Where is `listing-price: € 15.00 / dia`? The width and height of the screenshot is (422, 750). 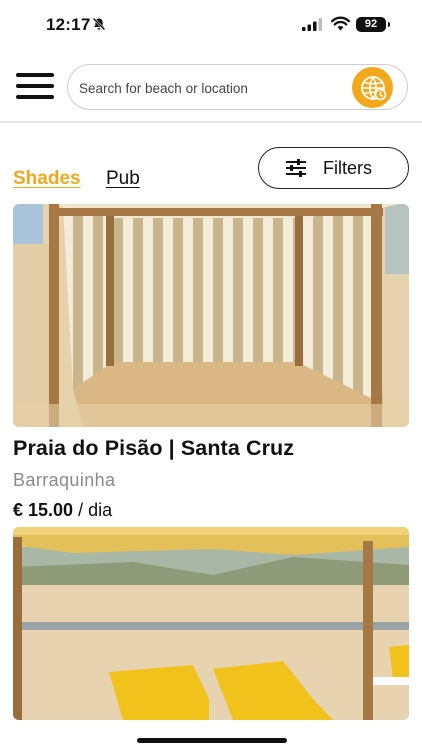 listing-price: € 15.00 / dia is located at coordinates (62, 510).